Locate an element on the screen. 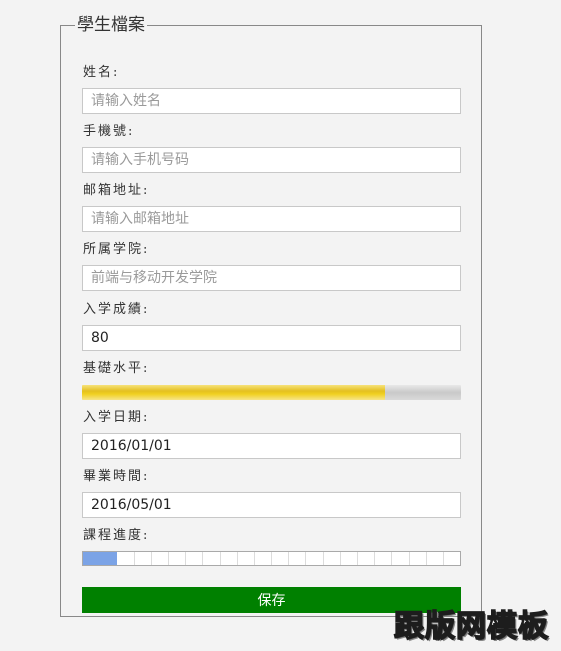 The width and height of the screenshot is (561, 651). level-label: 基礎水平: is located at coordinates (116, 368).